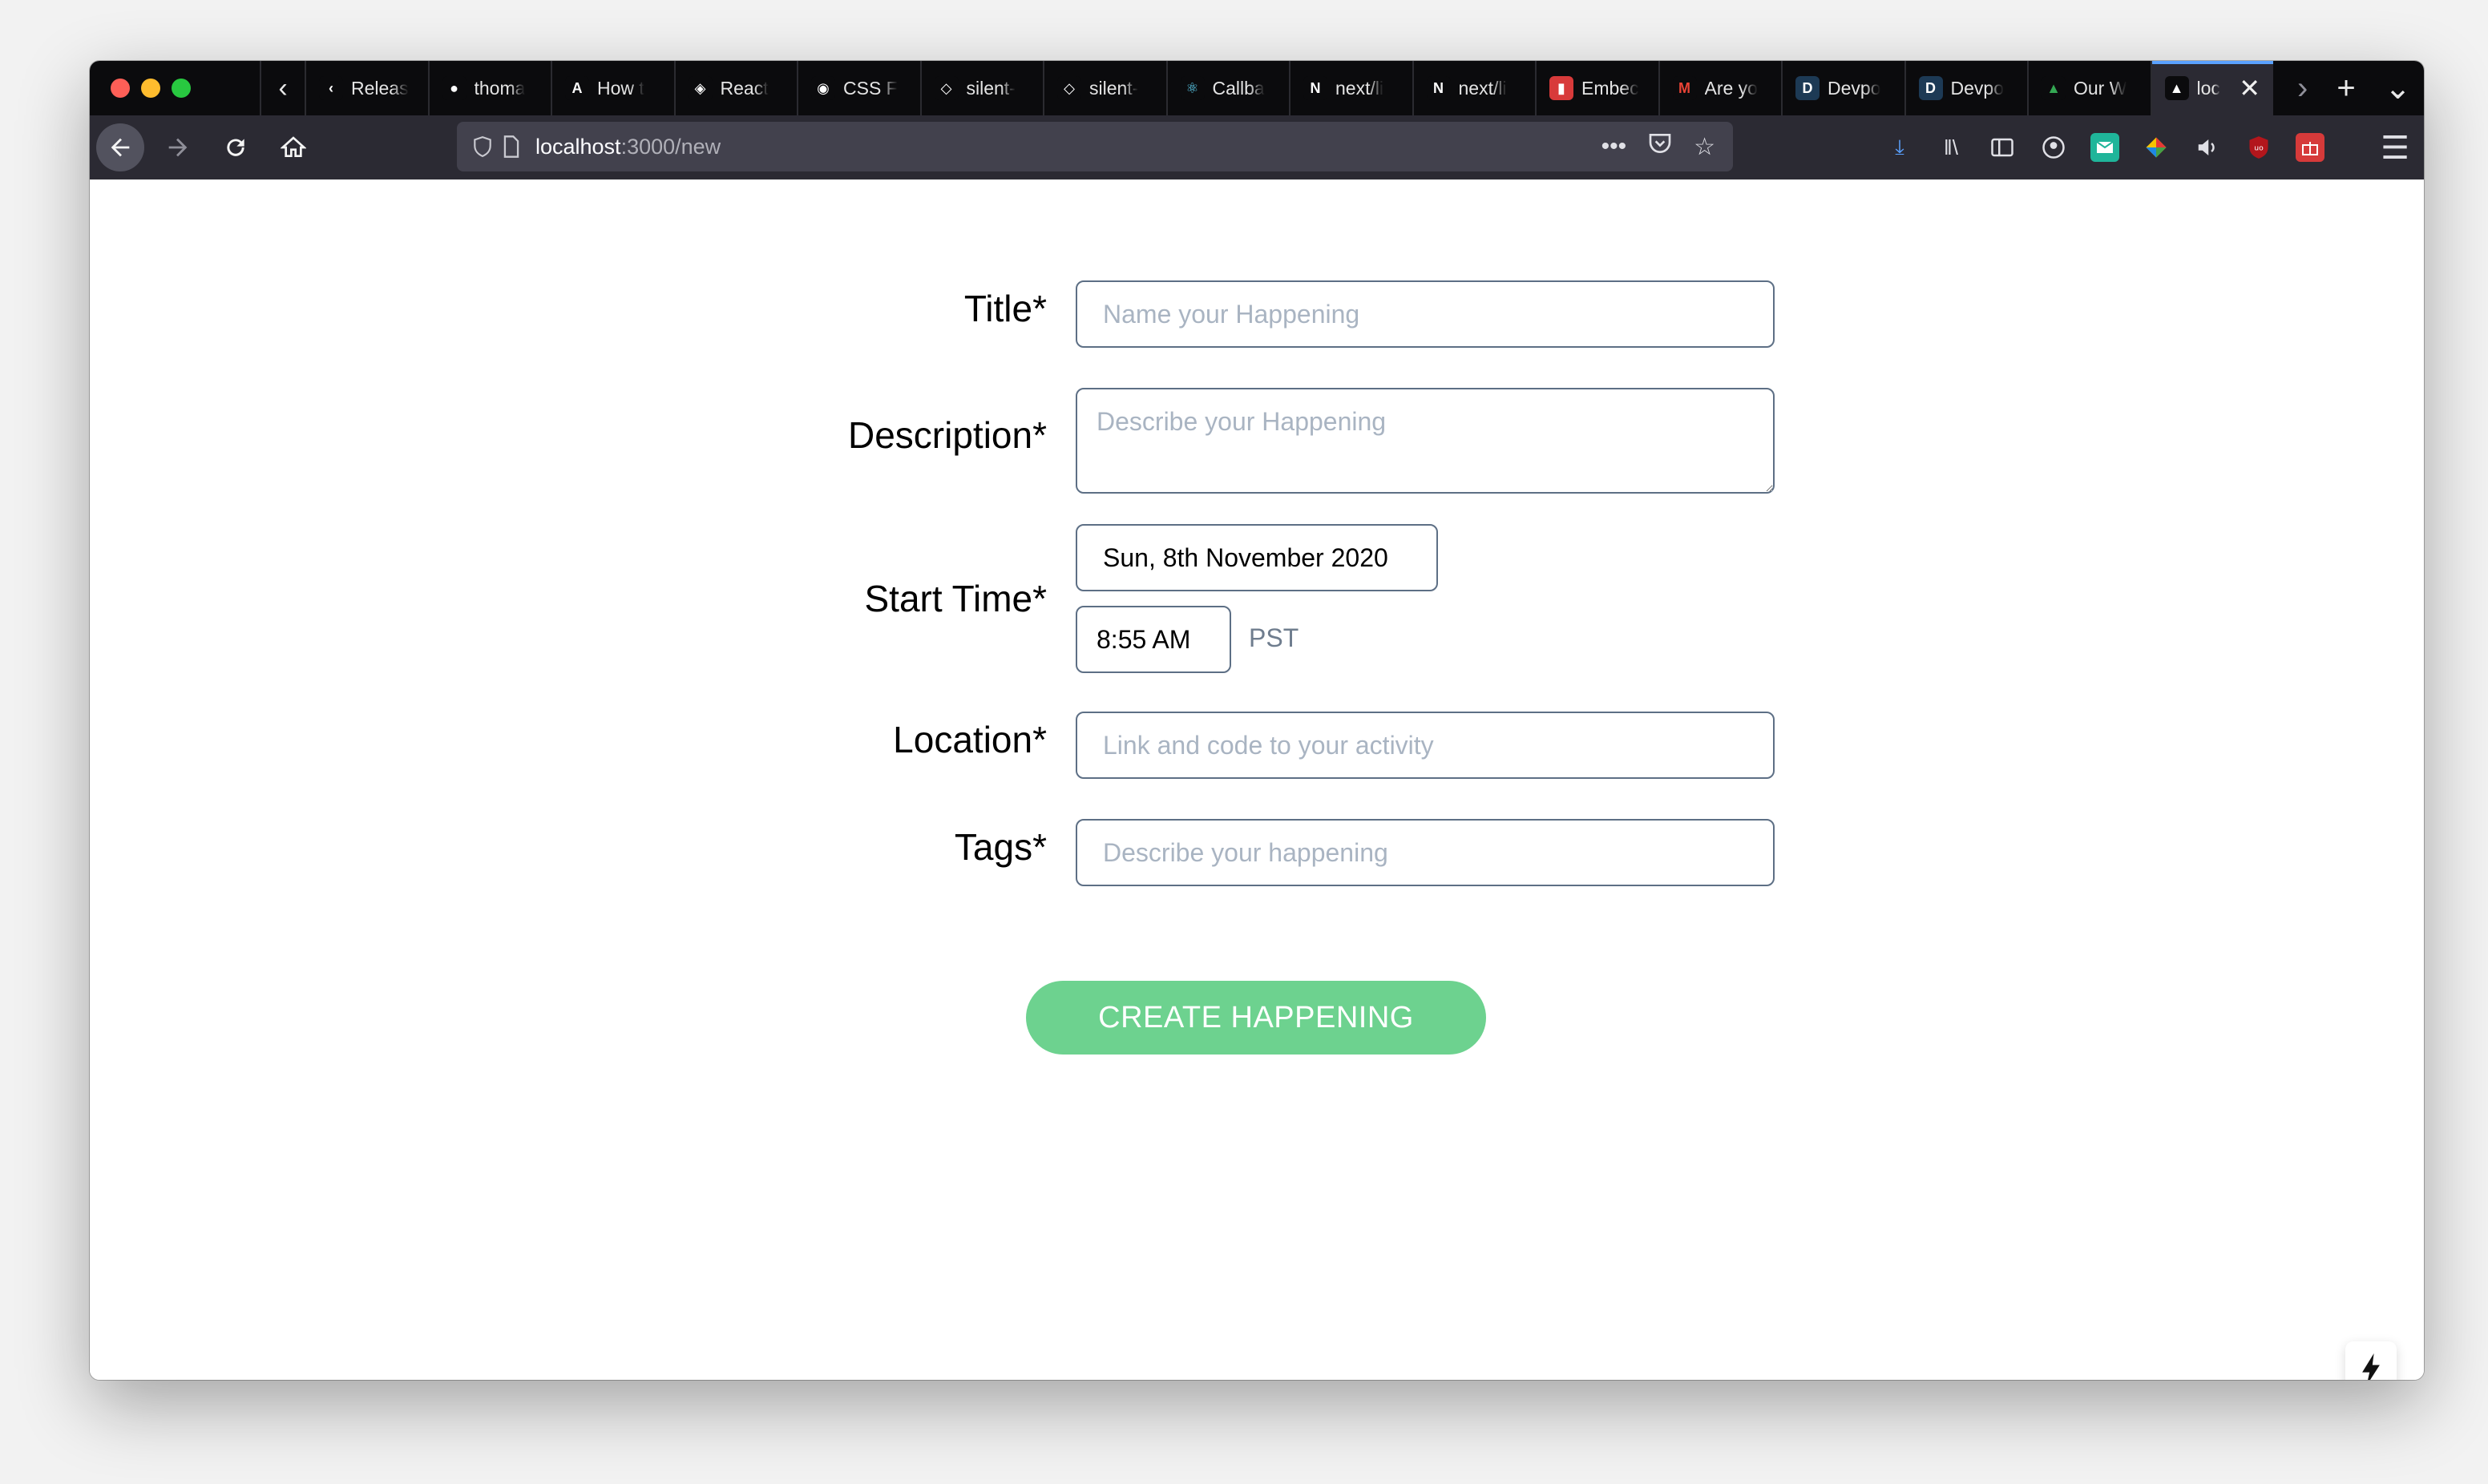 The width and height of the screenshot is (2488, 1484). What do you see at coordinates (2302, 89) in the screenshot?
I see `scroll-tabs-right-icon: ›` at bounding box center [2302, 89].